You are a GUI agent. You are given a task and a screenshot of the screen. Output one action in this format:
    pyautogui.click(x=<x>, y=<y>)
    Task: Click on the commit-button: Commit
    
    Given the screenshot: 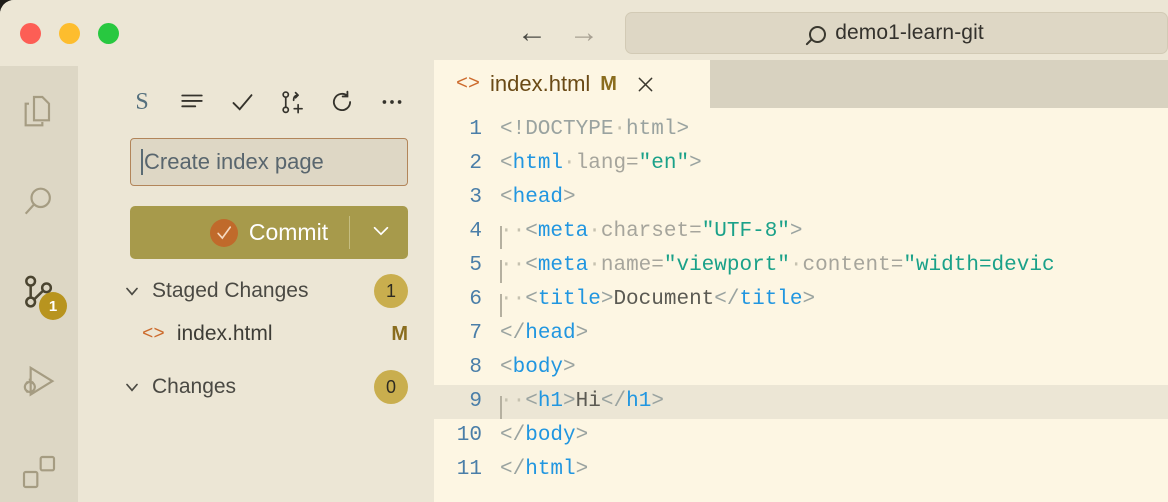 What is the action you would take?
    pyautogui.click(x=269, y=232)
    